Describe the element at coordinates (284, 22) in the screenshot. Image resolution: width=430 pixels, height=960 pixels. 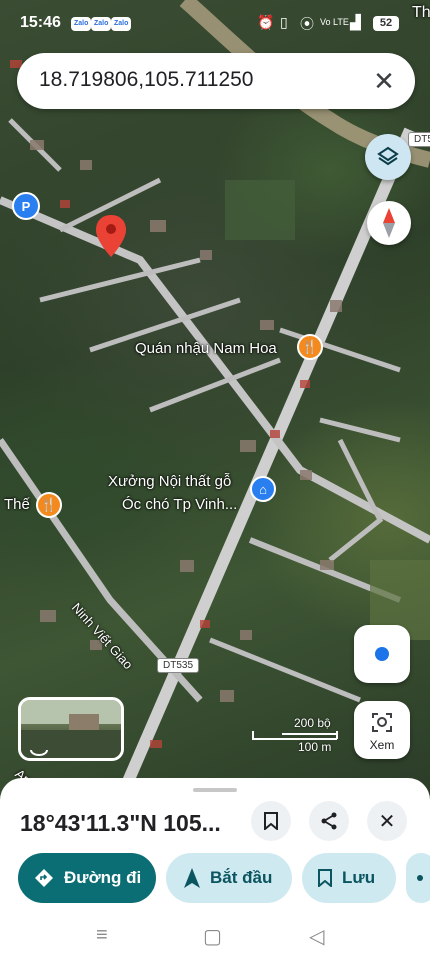
I see `vibrate-icon: ▯` at that location.